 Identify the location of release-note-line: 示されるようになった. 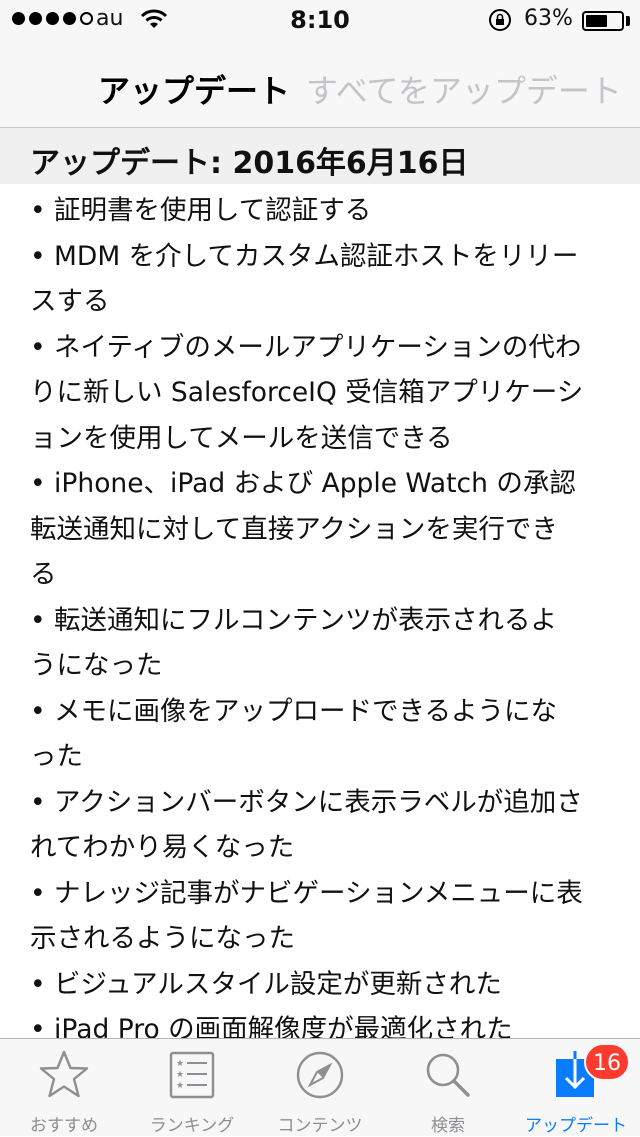
(162, 938).